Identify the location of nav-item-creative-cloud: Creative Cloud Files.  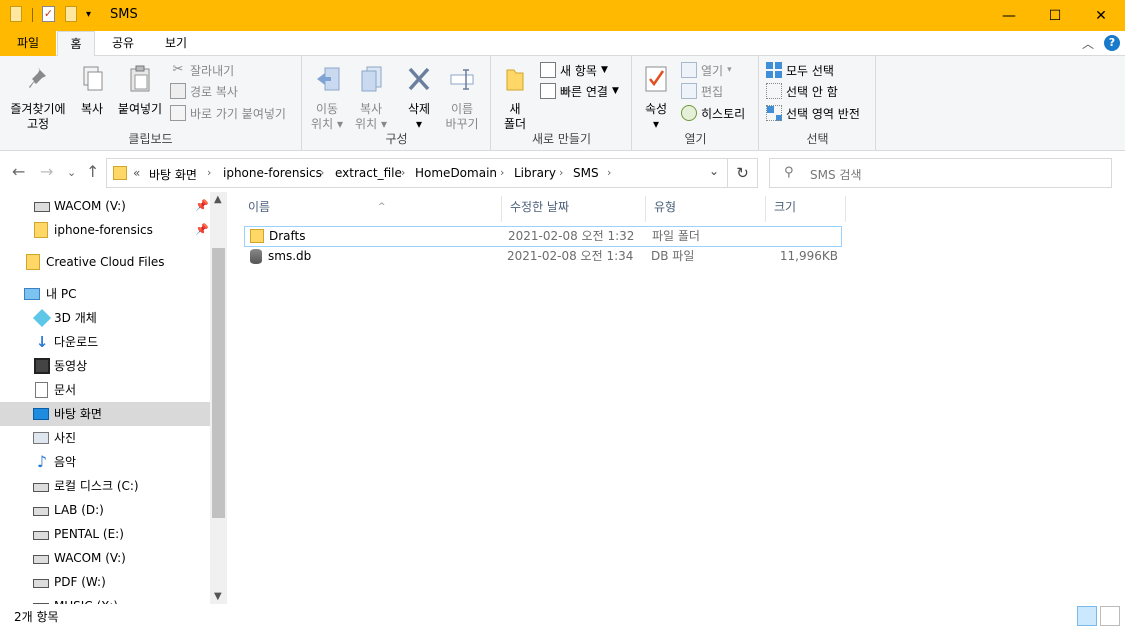
(105, 262).